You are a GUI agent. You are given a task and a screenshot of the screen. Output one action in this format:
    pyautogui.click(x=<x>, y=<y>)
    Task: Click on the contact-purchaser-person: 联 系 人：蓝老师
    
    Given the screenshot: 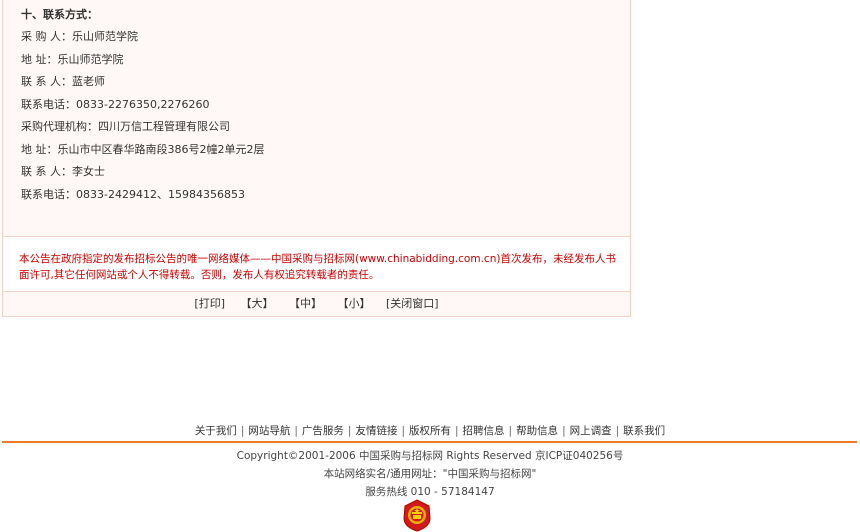 What is the action you would take?
    pyautogui.click(x=63, y=81)
    